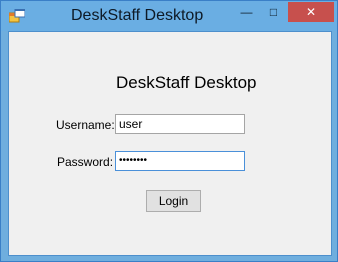 This screenshot has width=338, height=262. What do you see at coordinates (85, 125) in the screenshot?
I see `username-label: Username:` at bounding box center [85, 125].